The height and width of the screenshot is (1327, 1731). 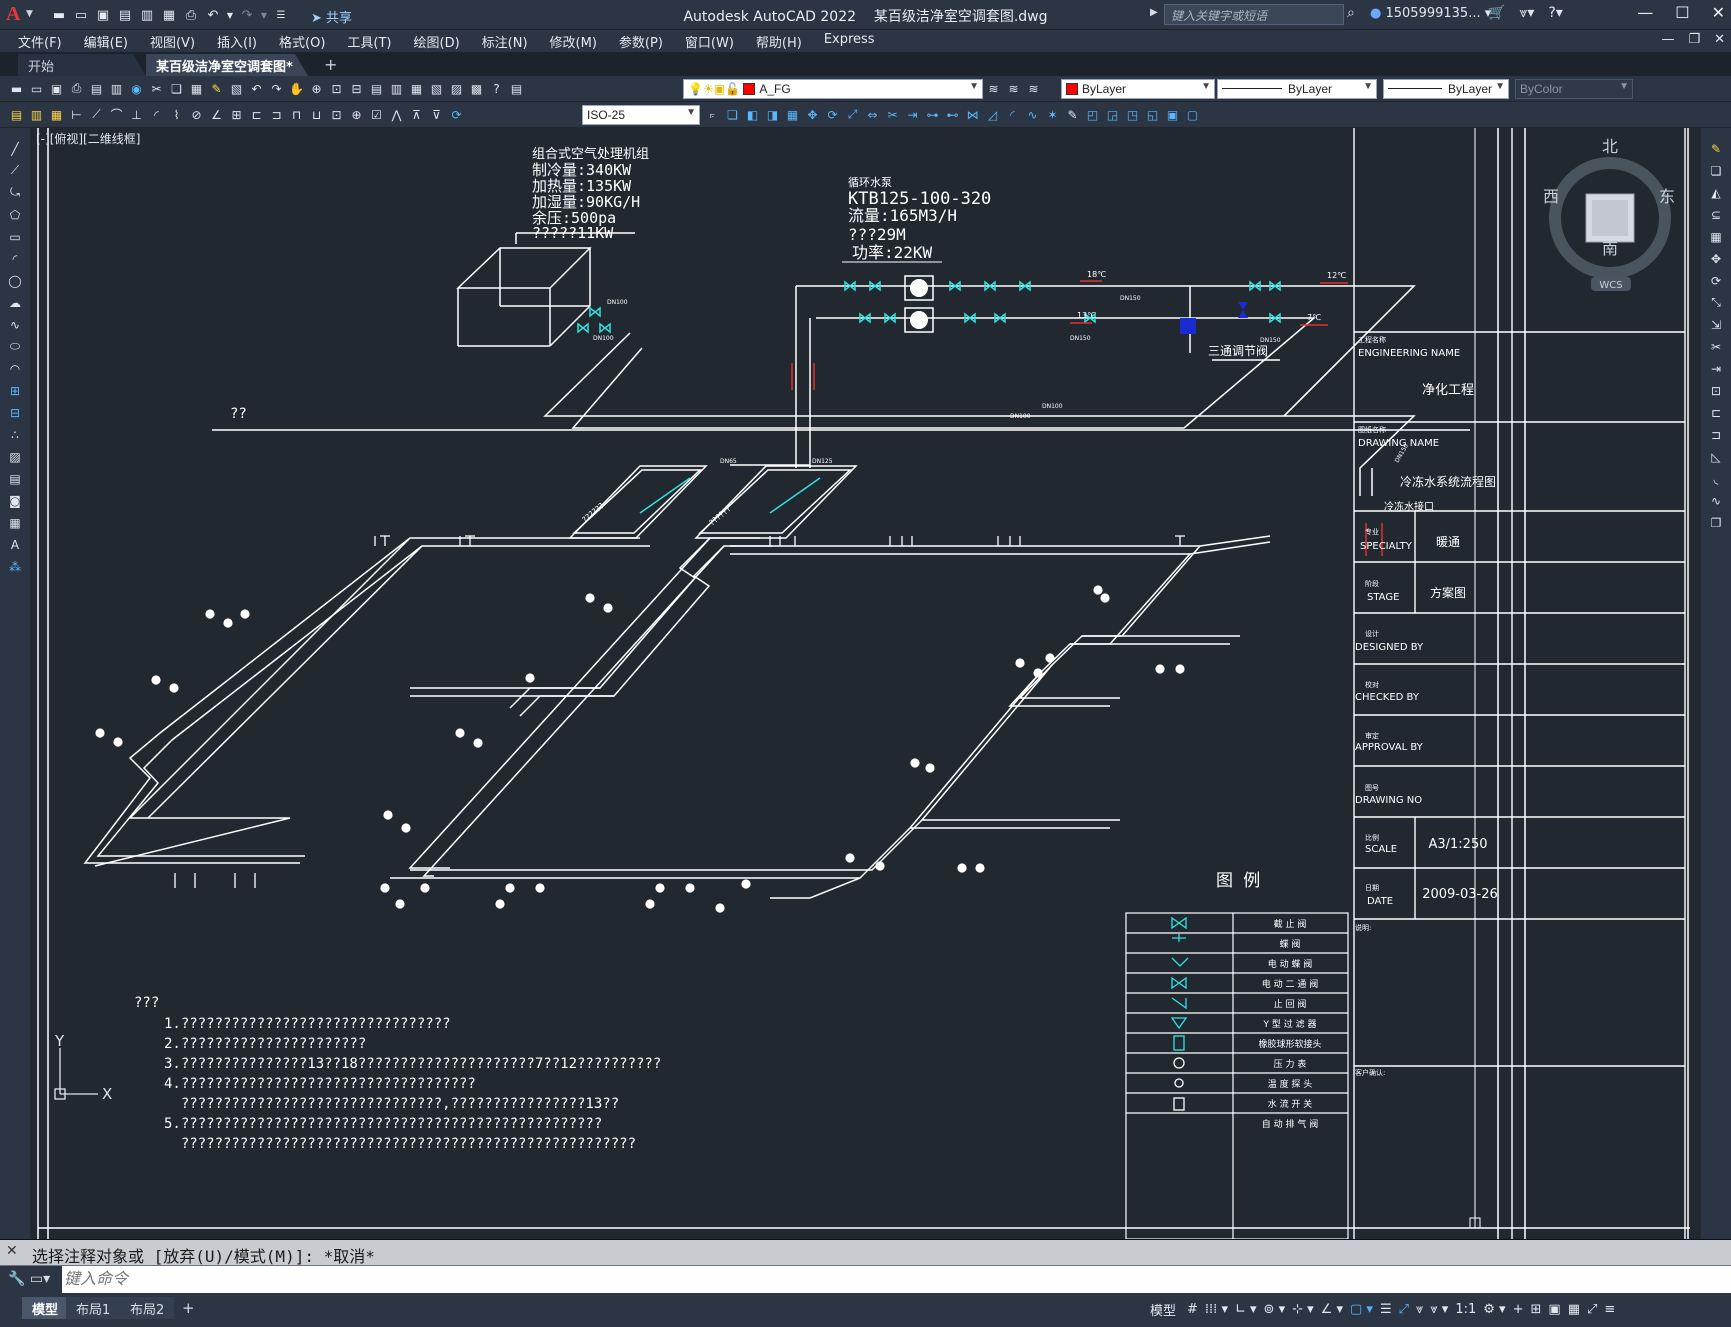 I want to click on auto-scale-icon: ⩔, so click(x=1419, y=1309).